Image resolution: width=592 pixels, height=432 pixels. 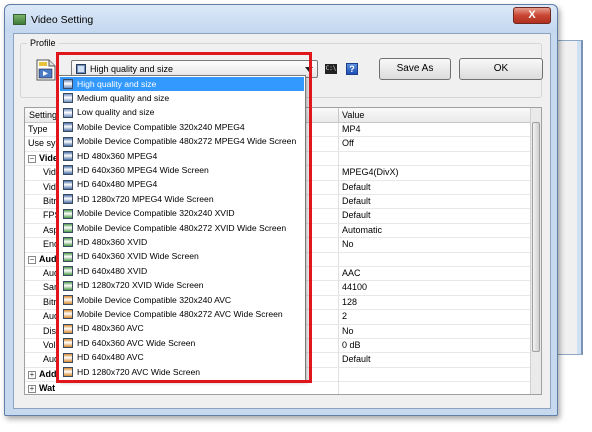 I want to click on dropdown-item-label: HD 640x360 XVID Wide Screen, so click(x=138, y=256).